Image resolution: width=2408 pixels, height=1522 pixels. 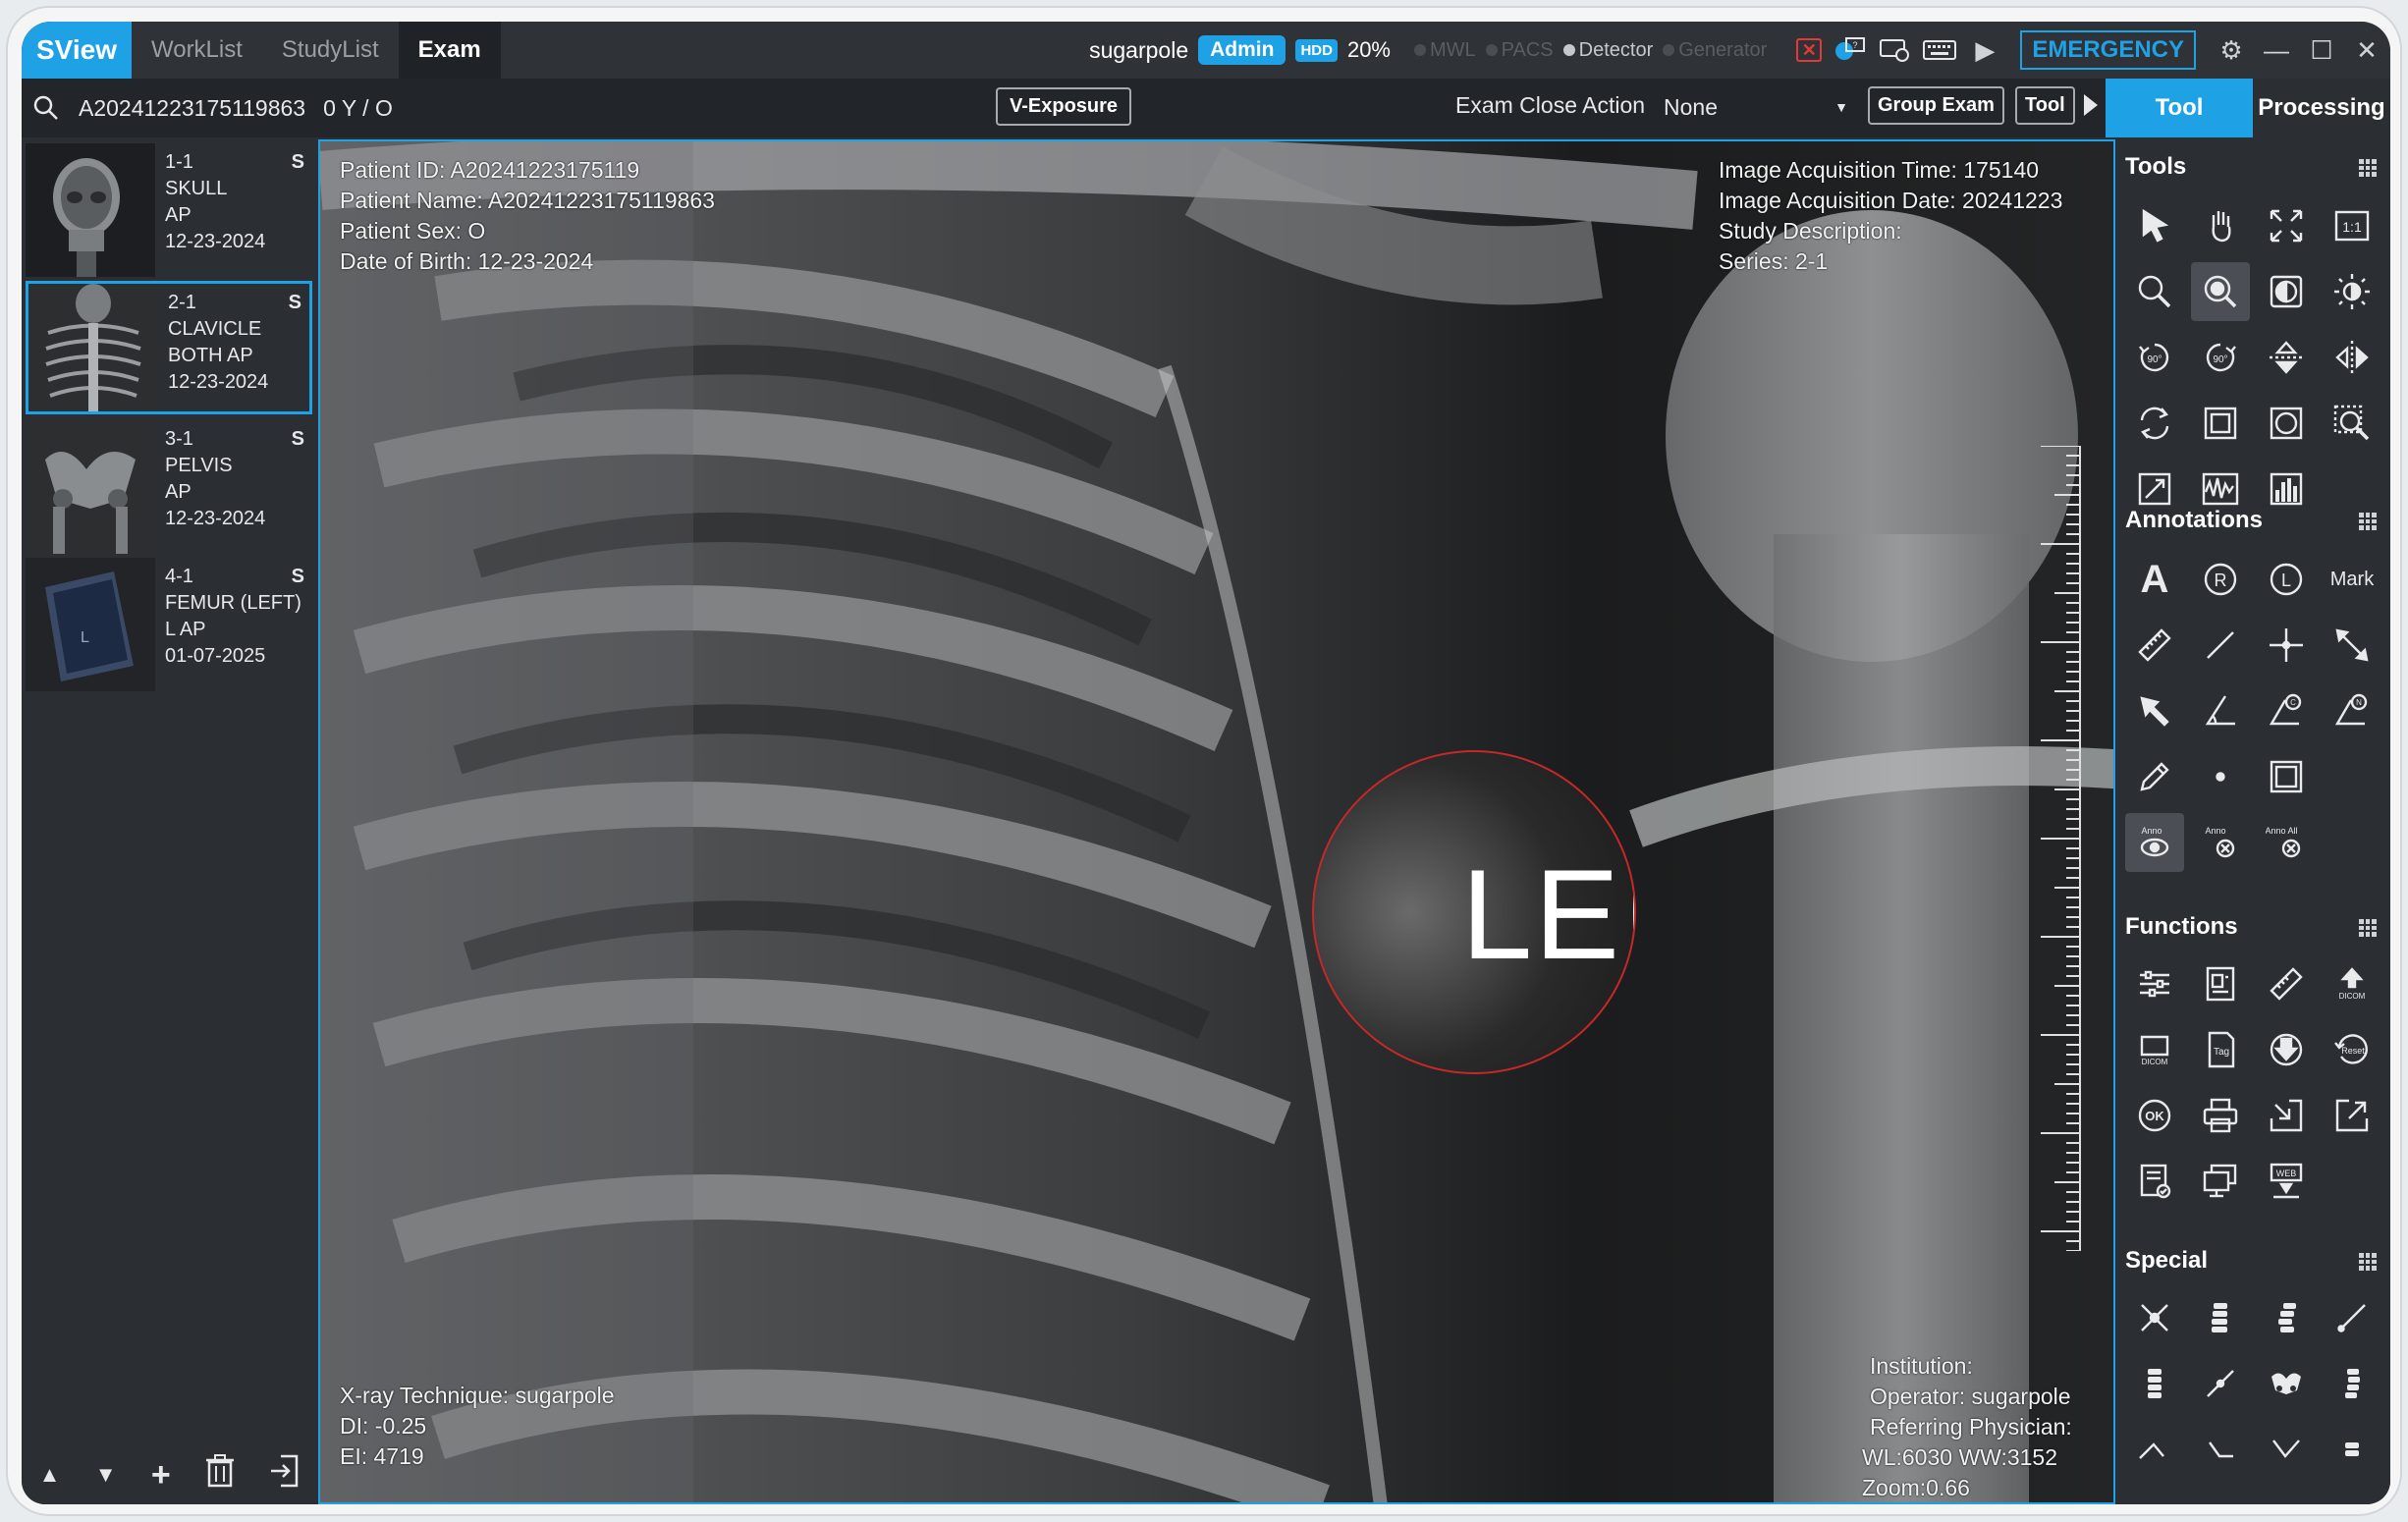 I want to click on emergency-button: EMERGENCY, so click(x=2108, y=50).